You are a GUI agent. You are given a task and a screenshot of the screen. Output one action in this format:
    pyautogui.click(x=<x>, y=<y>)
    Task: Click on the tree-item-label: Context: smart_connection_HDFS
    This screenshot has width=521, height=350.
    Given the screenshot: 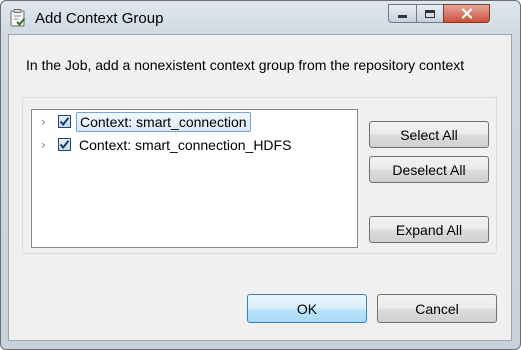 What is the action you would take?
    pyautogui.click(x=185, y=145)
    